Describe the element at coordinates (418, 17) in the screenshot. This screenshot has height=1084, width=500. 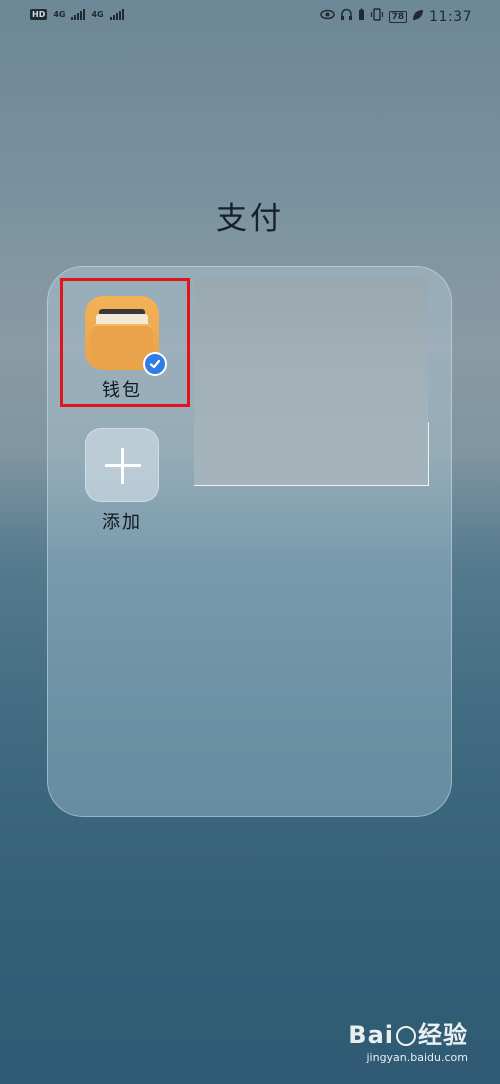
I see `leaf-icon` at that location.